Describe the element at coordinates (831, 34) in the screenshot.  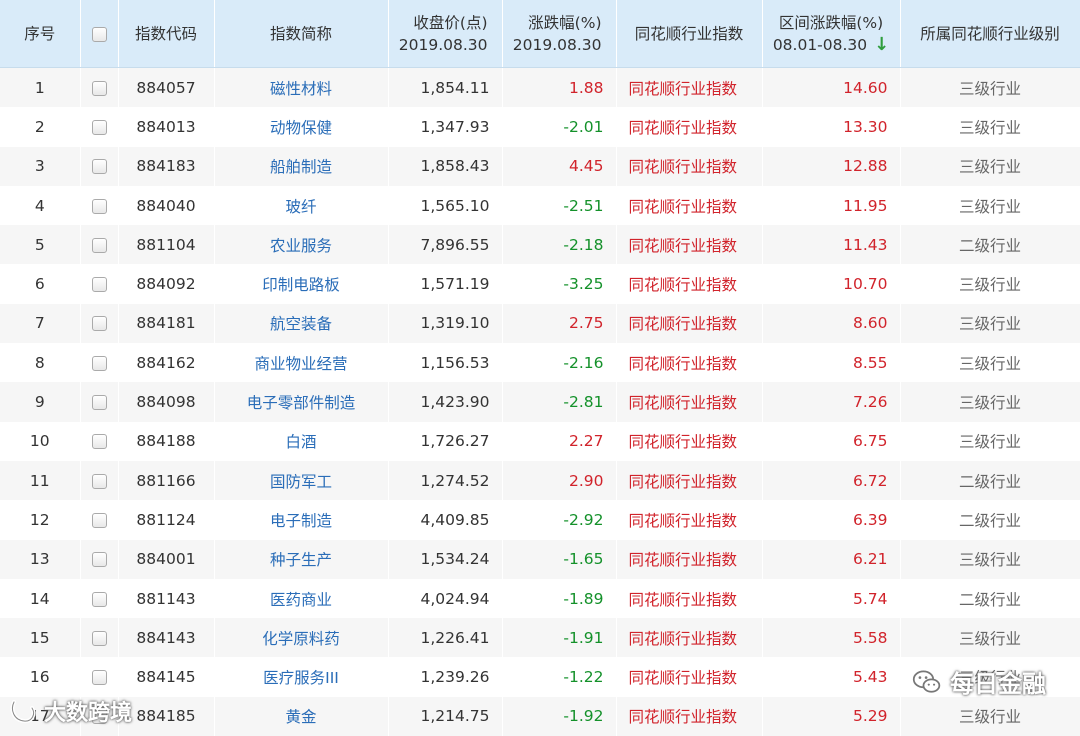
I see `header-range-change: 区间涨跌幅(%) 08.01-08.30 ↓` at that location.